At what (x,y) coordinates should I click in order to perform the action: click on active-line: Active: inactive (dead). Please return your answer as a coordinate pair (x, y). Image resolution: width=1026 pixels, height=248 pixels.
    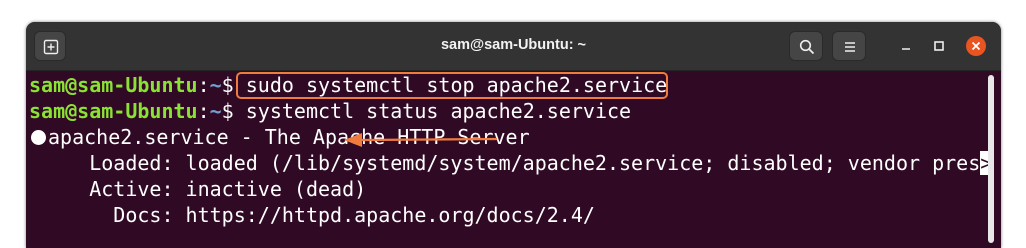
    Looking at the image, I should click on (197, 189).